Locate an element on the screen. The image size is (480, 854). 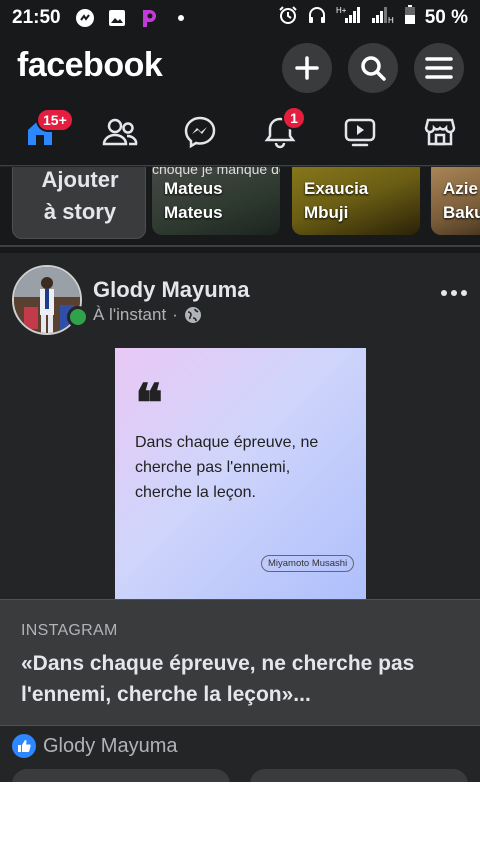
nav-notifications: 1 is located at coordinates (282, 129).